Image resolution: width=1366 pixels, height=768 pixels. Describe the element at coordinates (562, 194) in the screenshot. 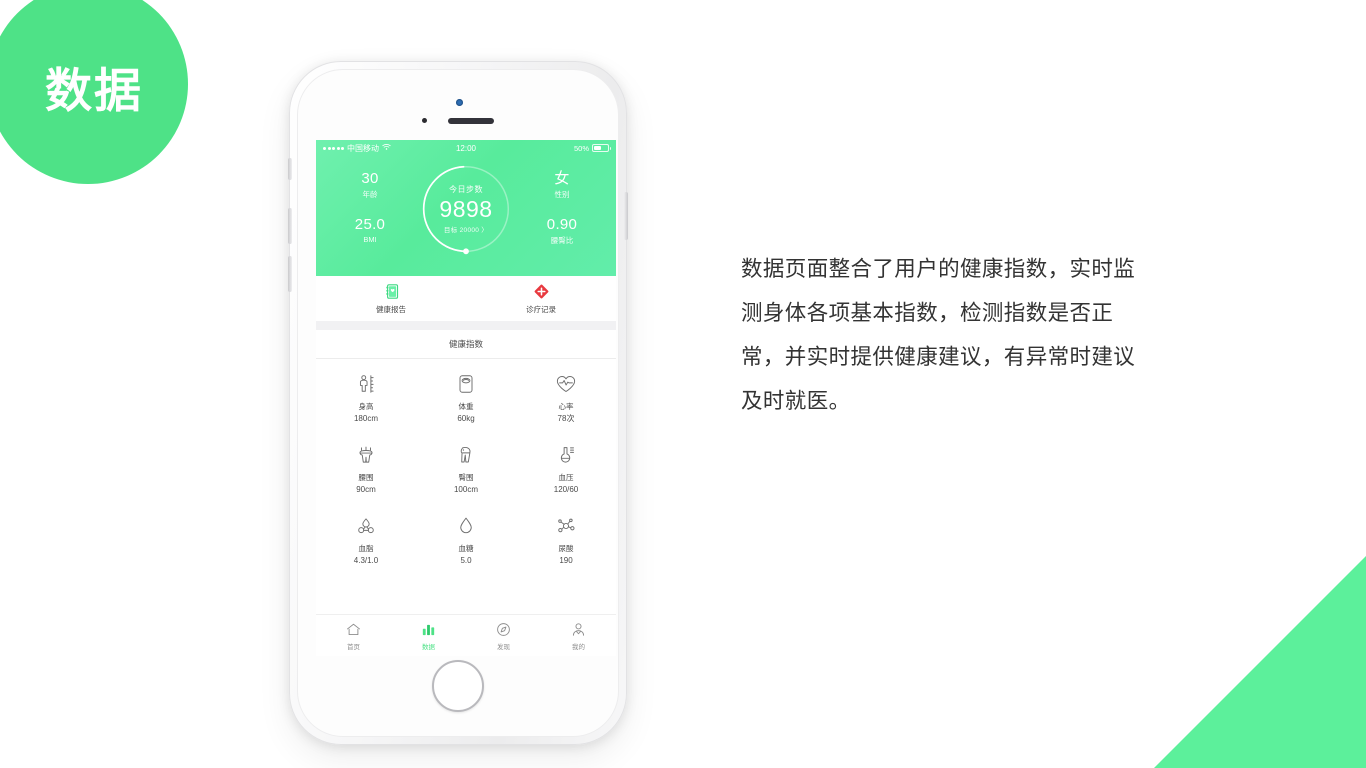

I see `stat-gender-label: 性别` at that location.